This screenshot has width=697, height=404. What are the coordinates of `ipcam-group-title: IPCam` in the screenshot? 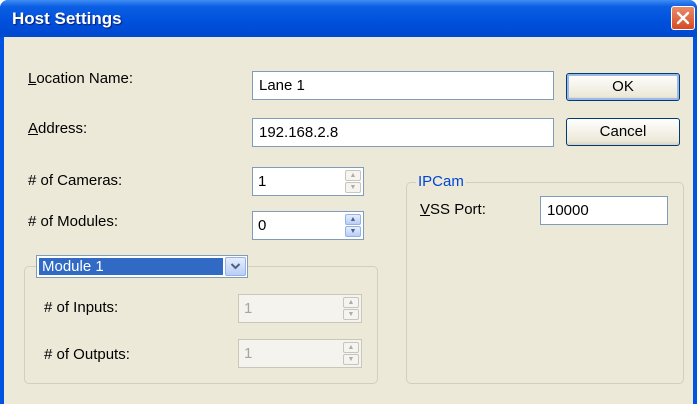 It's located at (441, 181).